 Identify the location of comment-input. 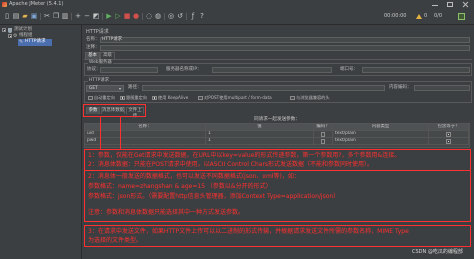
(285, 48).